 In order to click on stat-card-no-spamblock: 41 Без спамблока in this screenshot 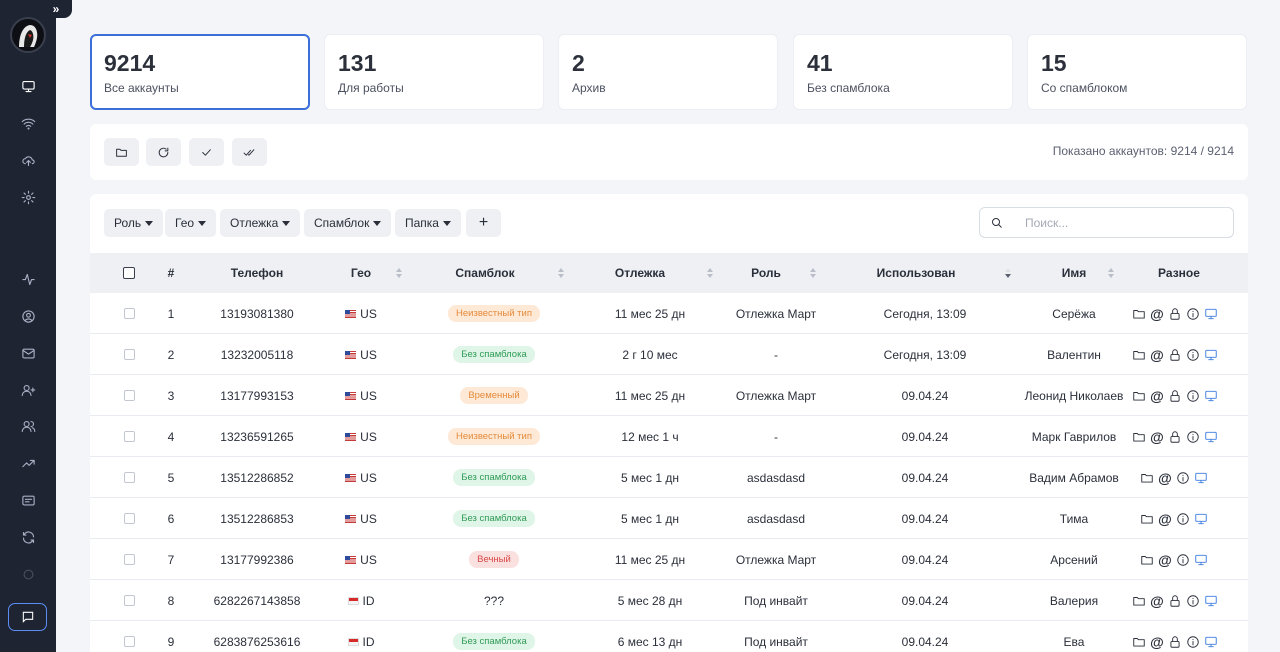, I will do `click(903, 72)`.